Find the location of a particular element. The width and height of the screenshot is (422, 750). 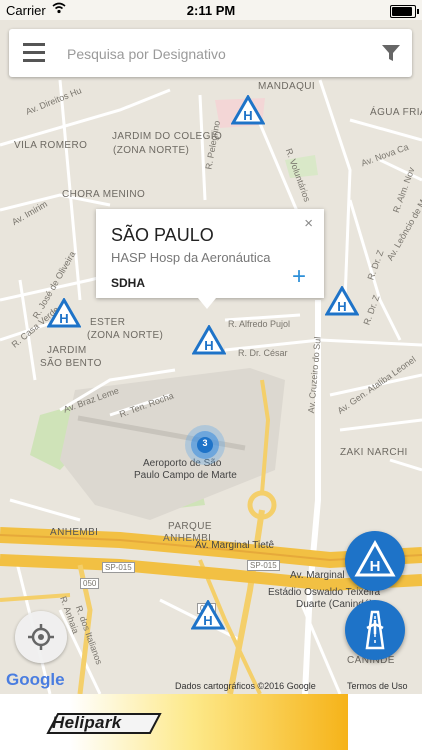

battery-fill is located at coordinates (402, 11).